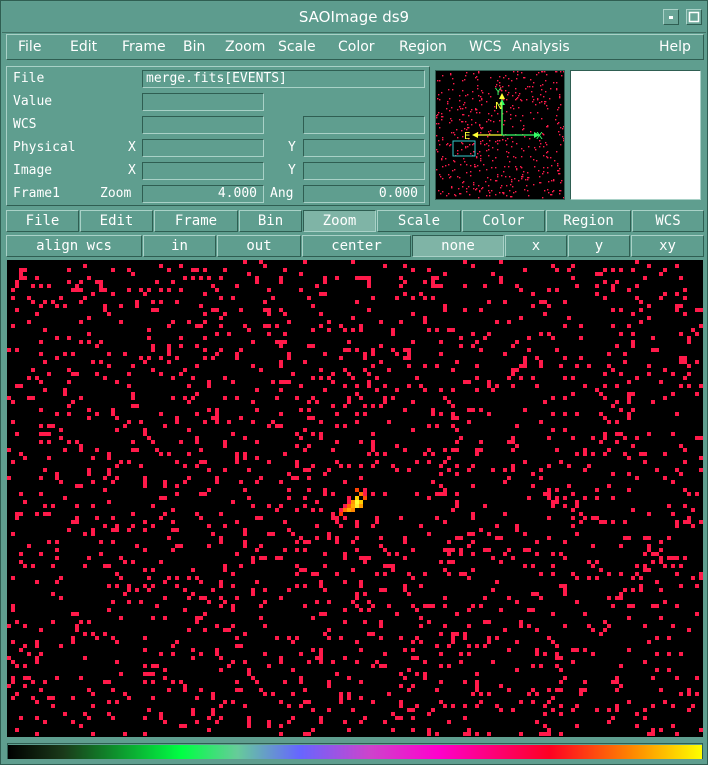 Image resolution: width=708 pixels, height=765 pixels. I want to click on maximize-icon, so click(694, 17).